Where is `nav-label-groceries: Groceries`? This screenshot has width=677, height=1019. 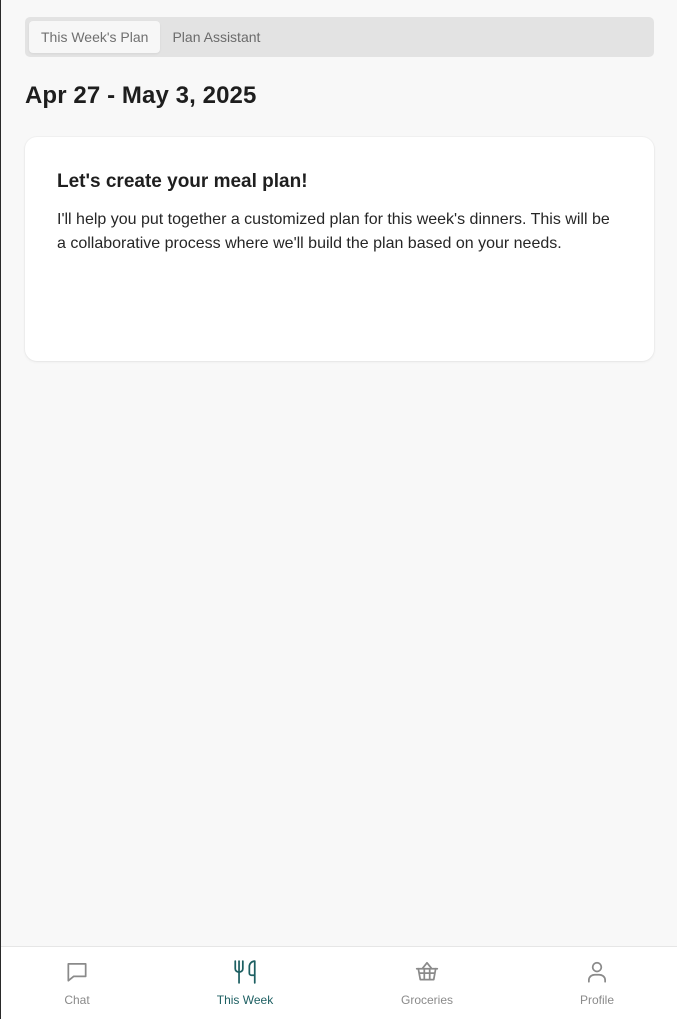 nav-label-groceries: Groceries is located at coordinates (426, 1000).